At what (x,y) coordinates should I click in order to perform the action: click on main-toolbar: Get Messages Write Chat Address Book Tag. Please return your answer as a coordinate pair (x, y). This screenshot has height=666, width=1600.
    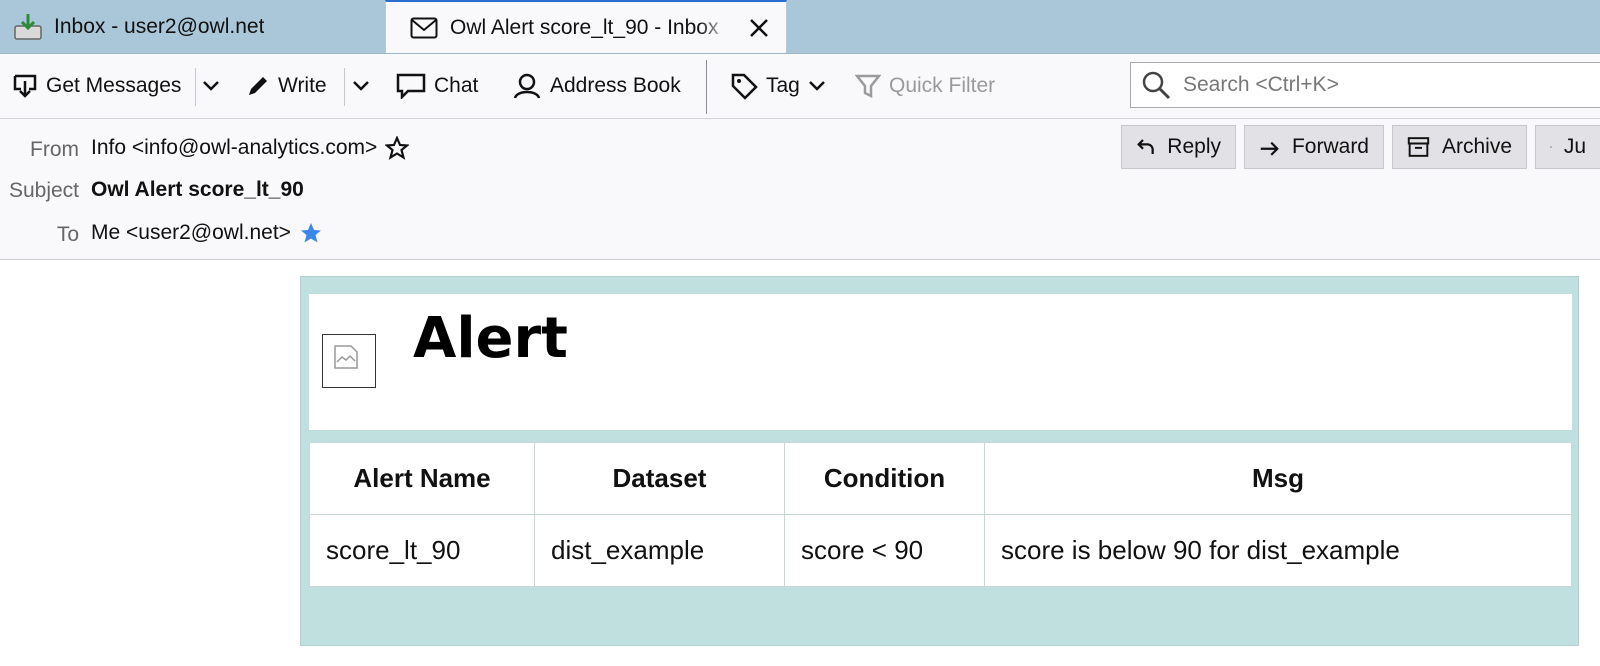
    Looking at the image, I should click on (800, 86).